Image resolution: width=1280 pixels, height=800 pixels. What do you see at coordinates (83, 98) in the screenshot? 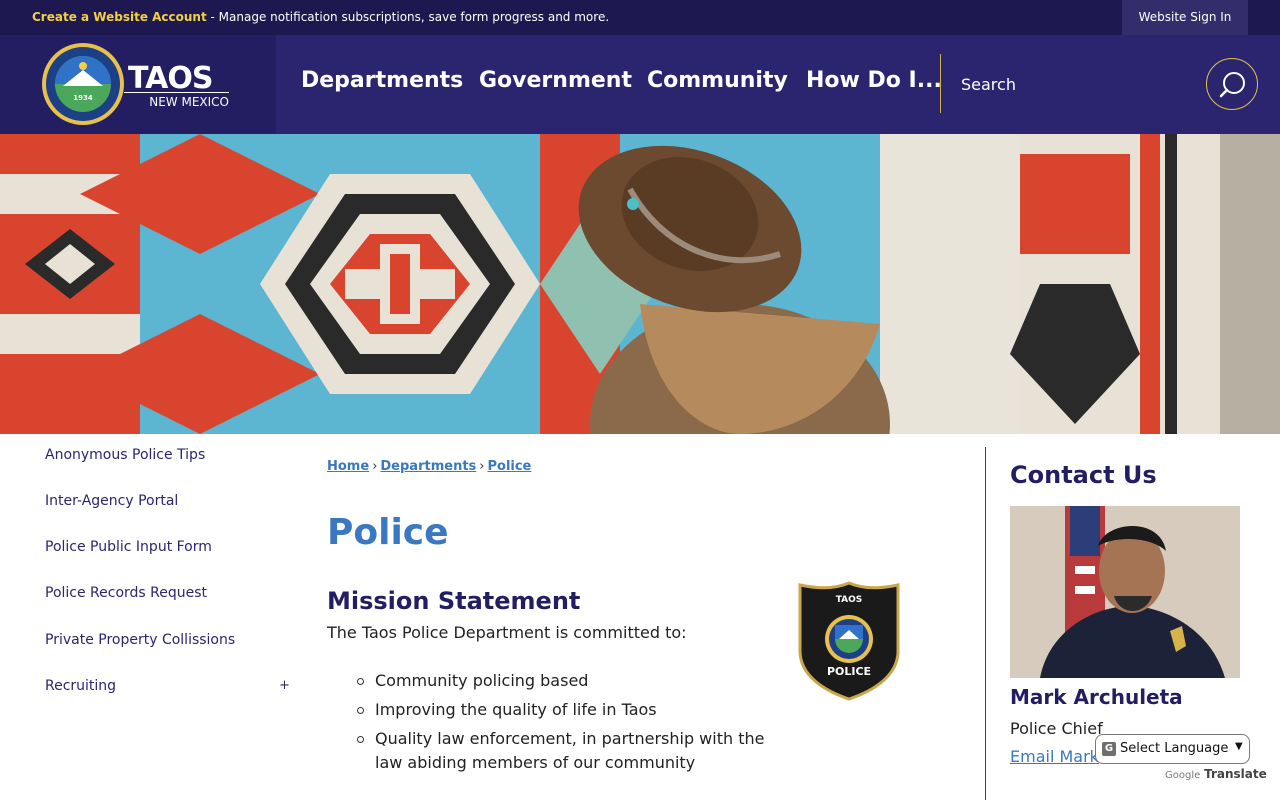
I see `seal-year: 1934` at bounding box center [83, 98].